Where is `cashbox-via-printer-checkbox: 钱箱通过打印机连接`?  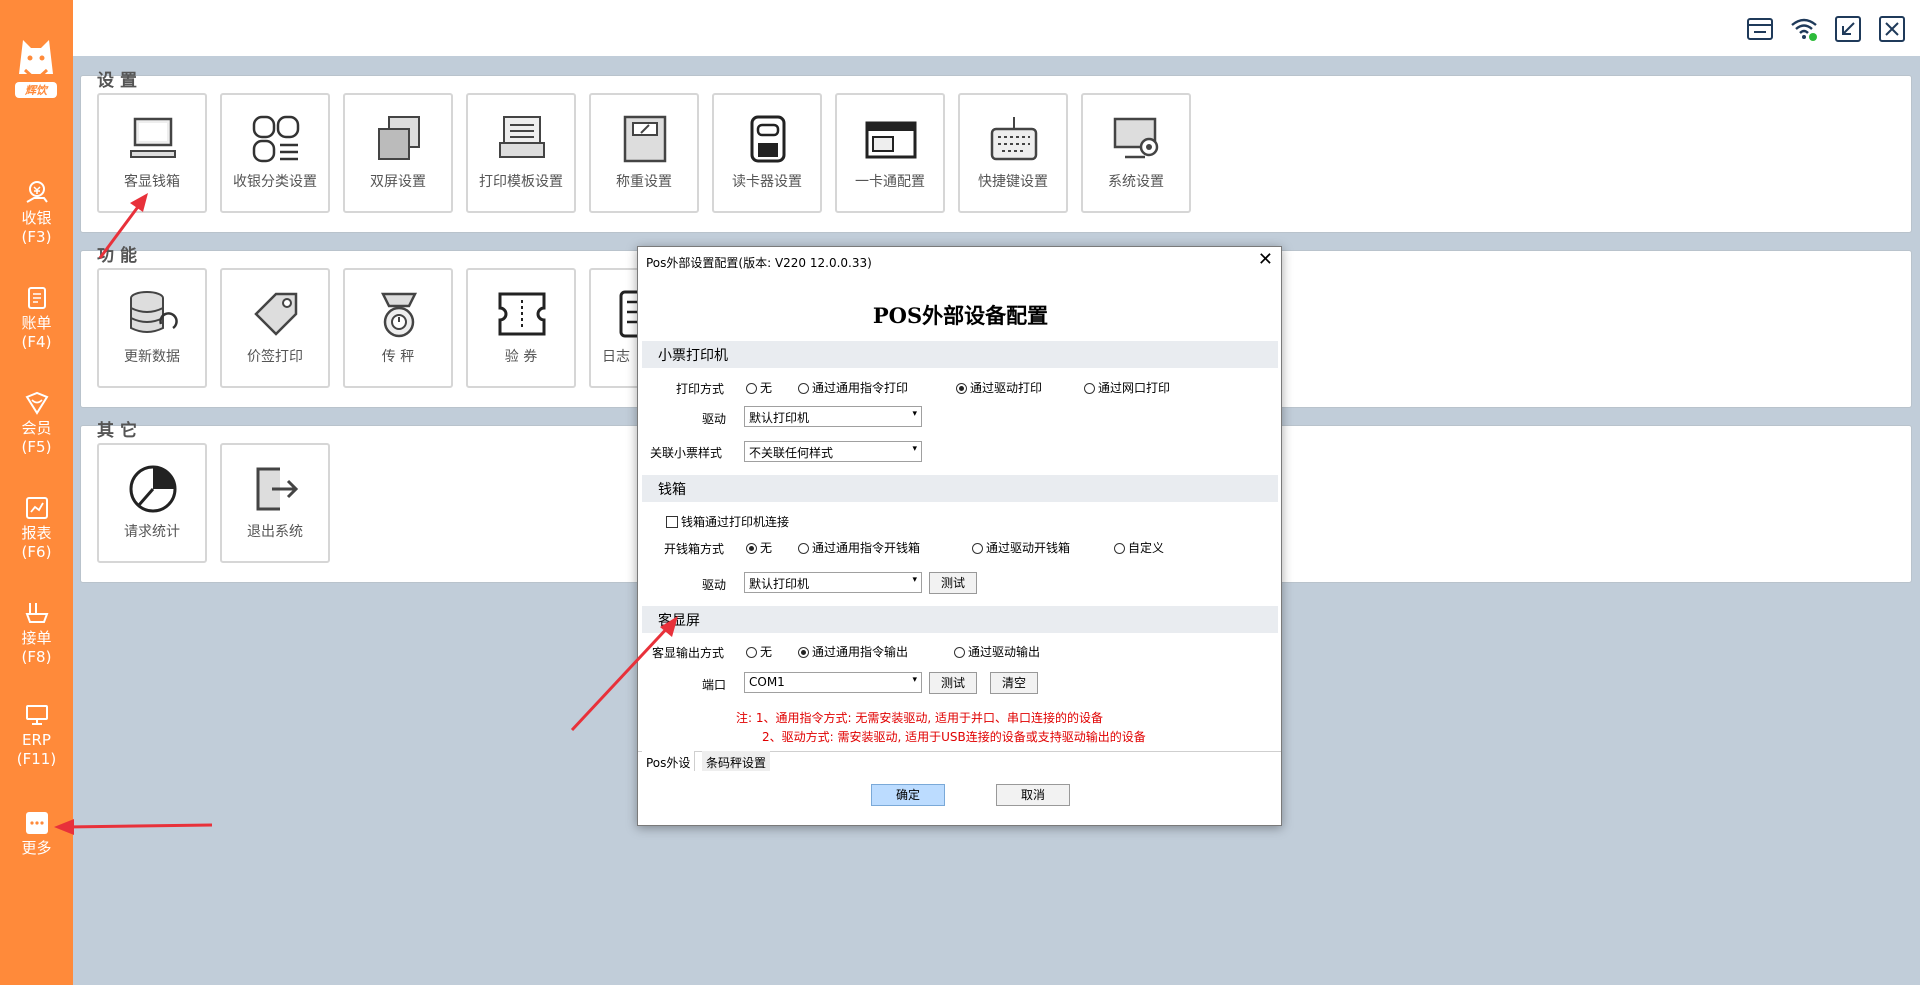
cashbox-via-printer-checkbox: 钱箱通过打印机连接 is located at coordinates (727, 521).